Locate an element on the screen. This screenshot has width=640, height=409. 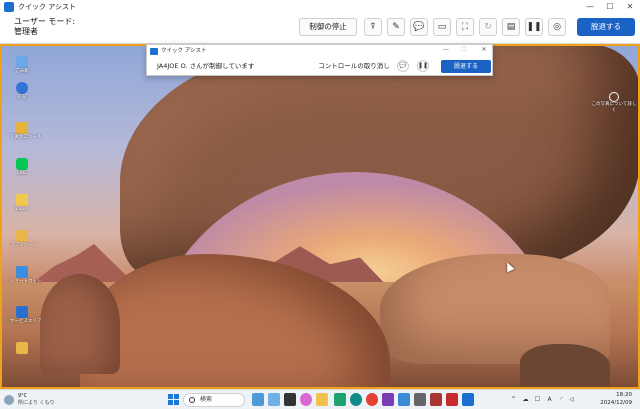
excel-like-app-icon is located at coordinates (340, 399).